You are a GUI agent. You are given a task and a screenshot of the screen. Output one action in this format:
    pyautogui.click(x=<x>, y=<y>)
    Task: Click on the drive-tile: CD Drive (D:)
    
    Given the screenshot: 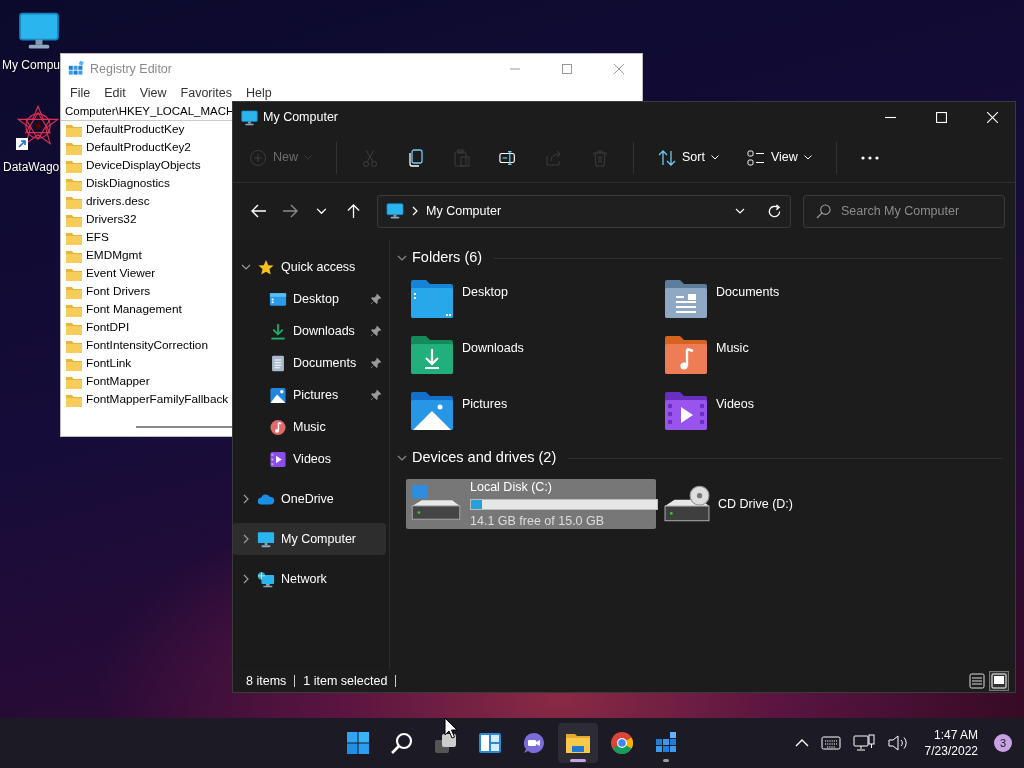 What is the action you would take?
    pyautogui.click(x=785, y=504)
    